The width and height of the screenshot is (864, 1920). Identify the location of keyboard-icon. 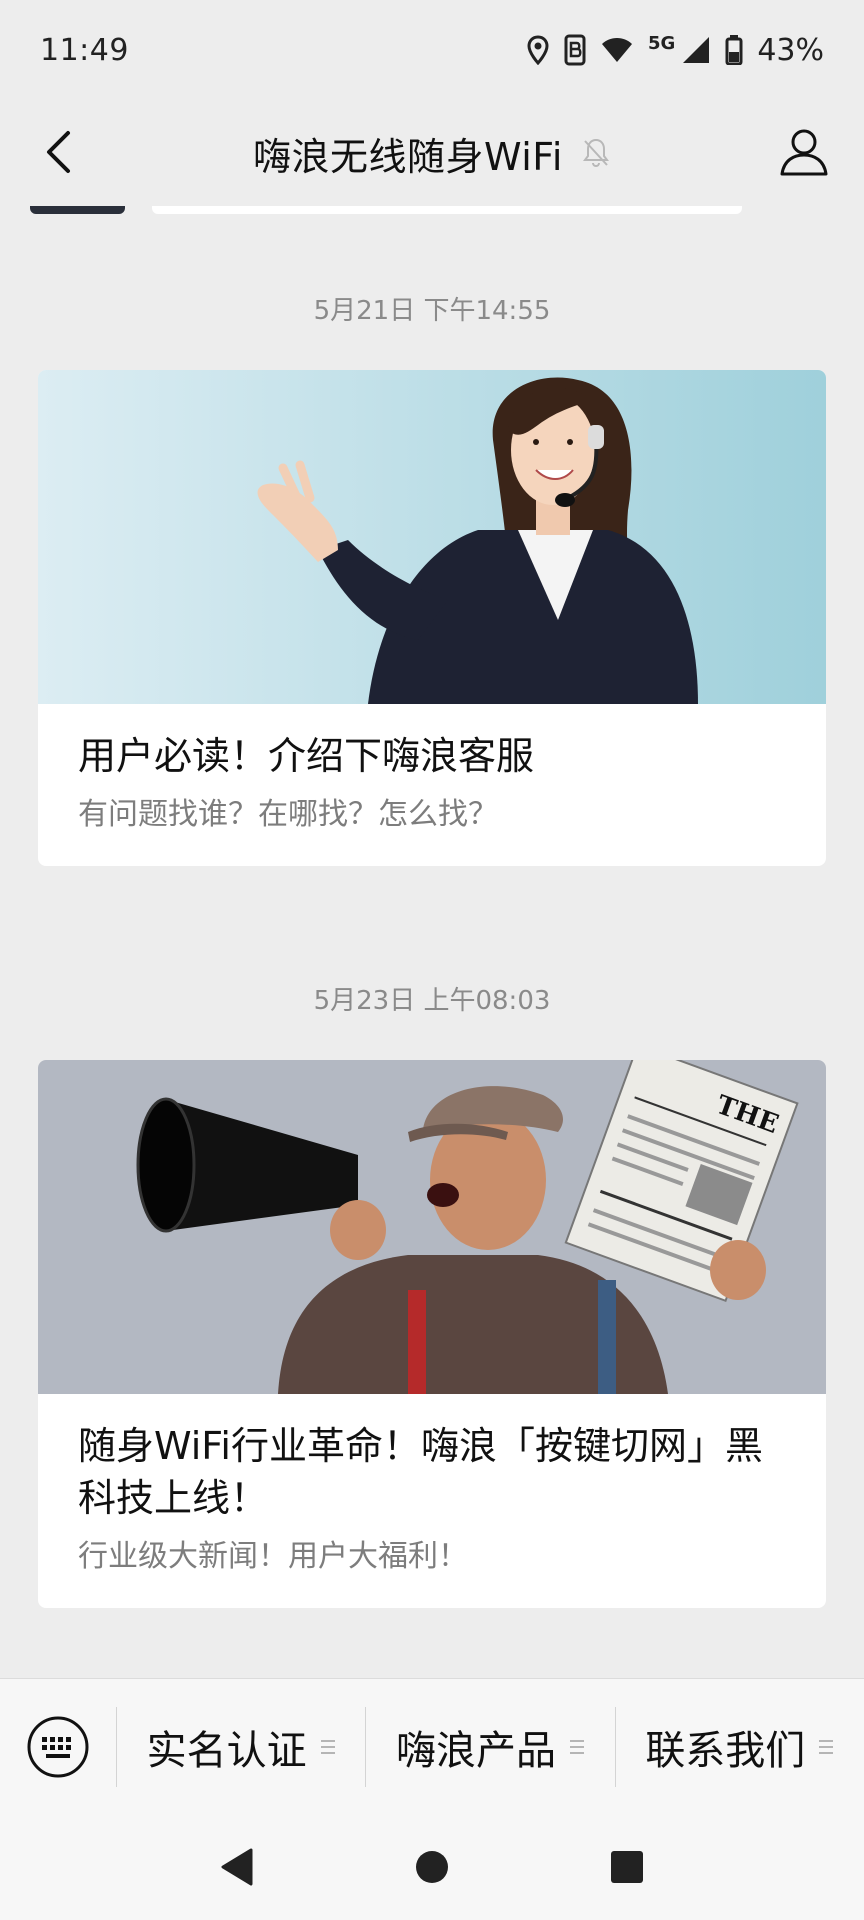
(58, 1746).